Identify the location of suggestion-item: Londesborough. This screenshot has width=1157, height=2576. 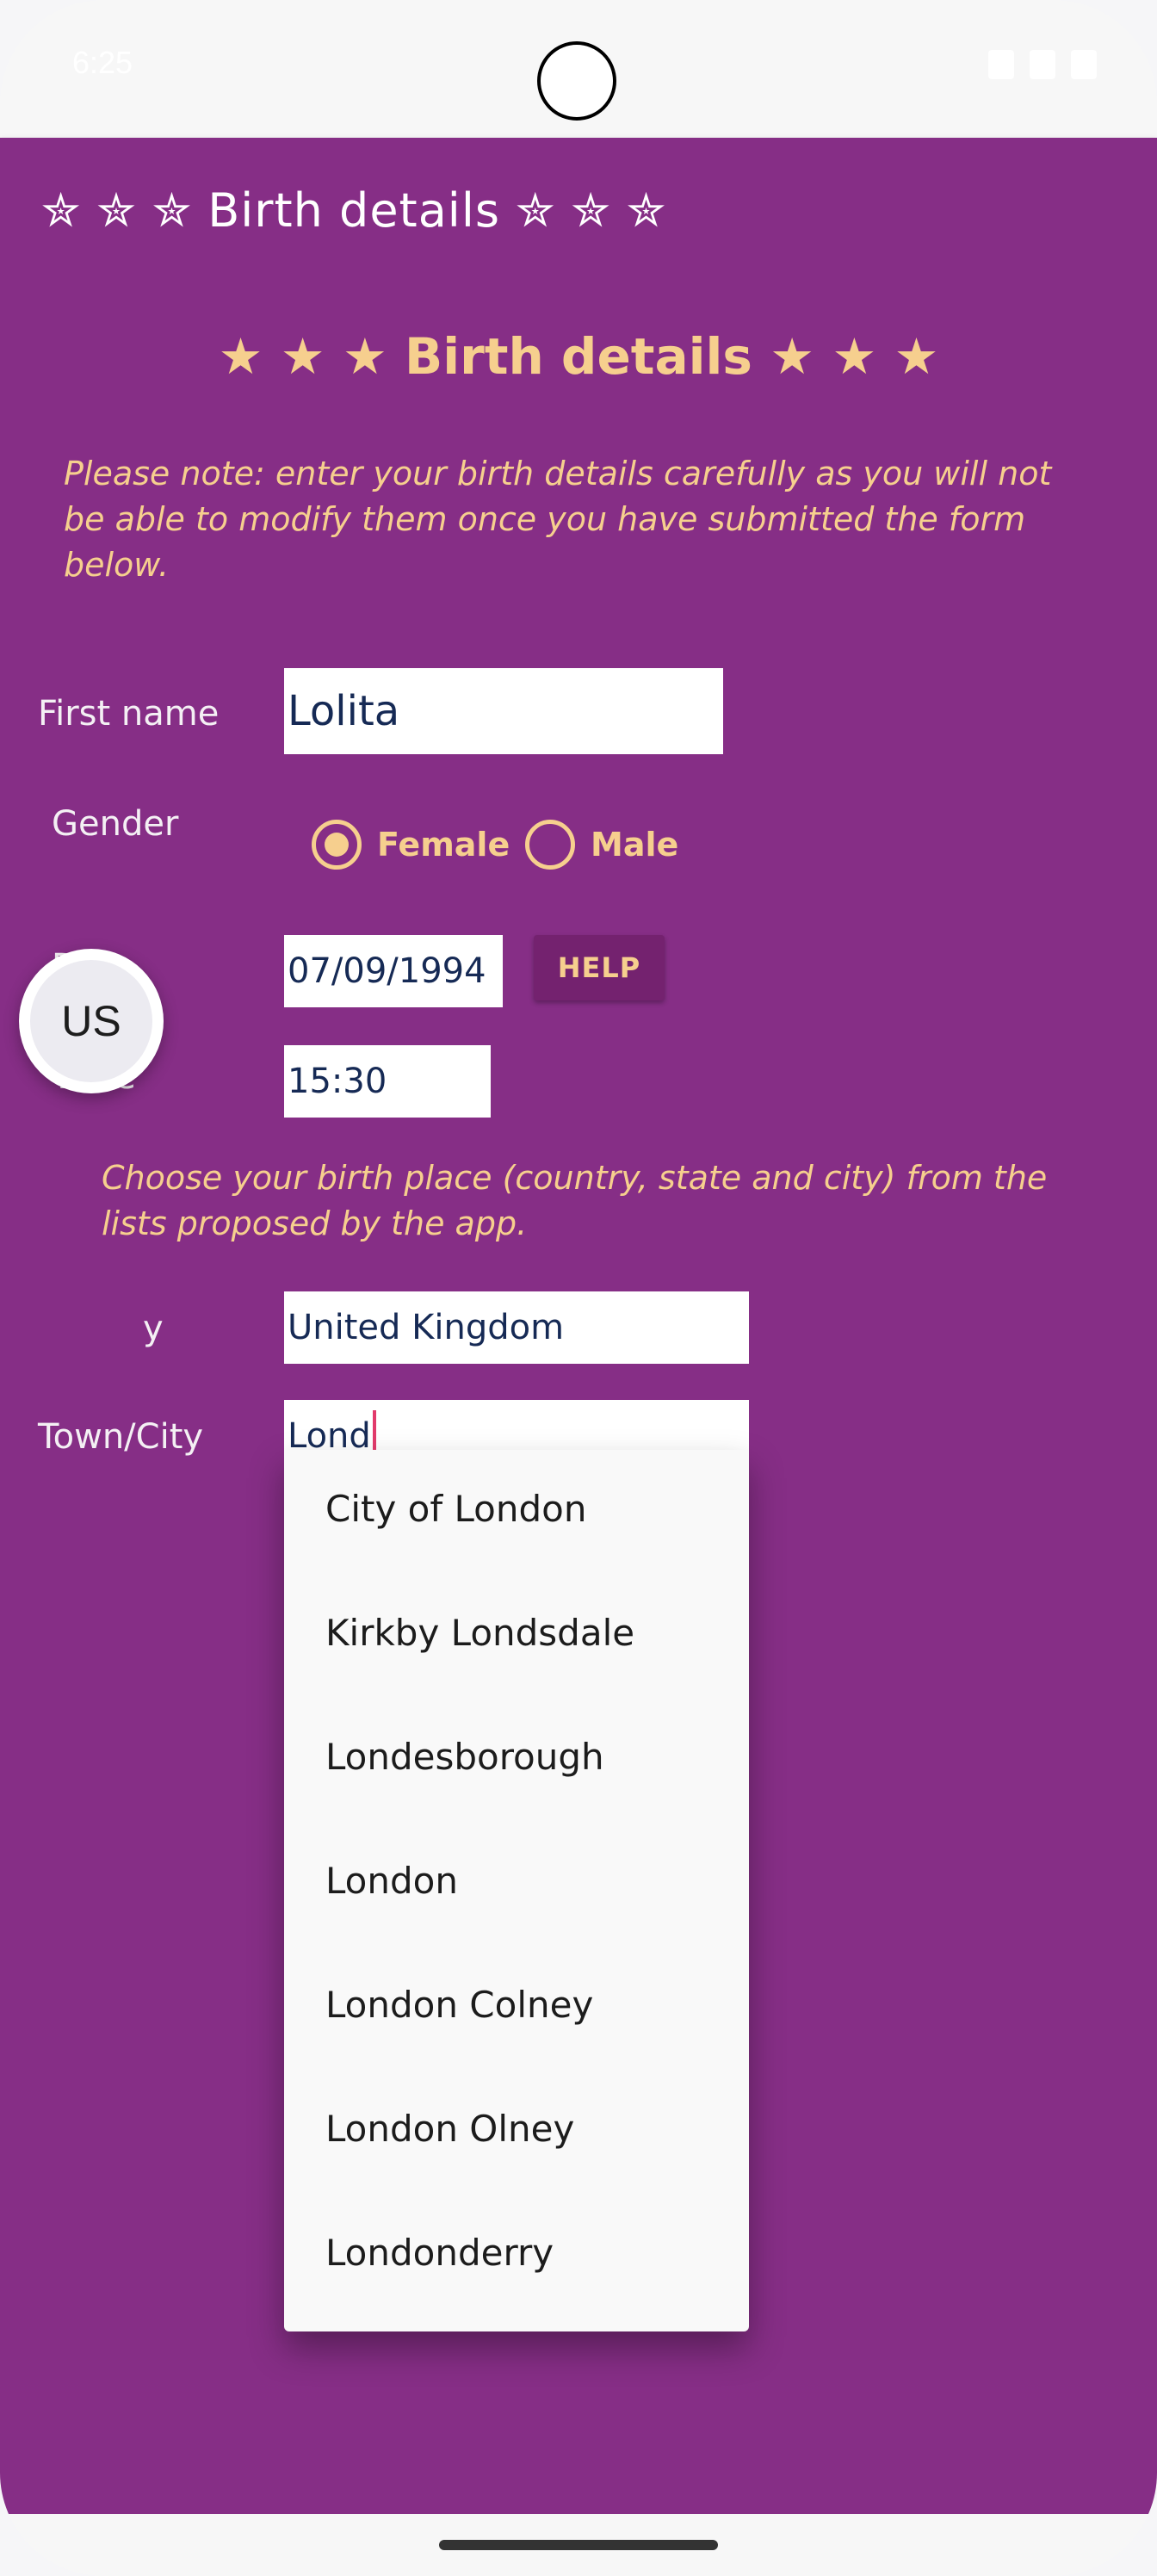
(465, 1757).